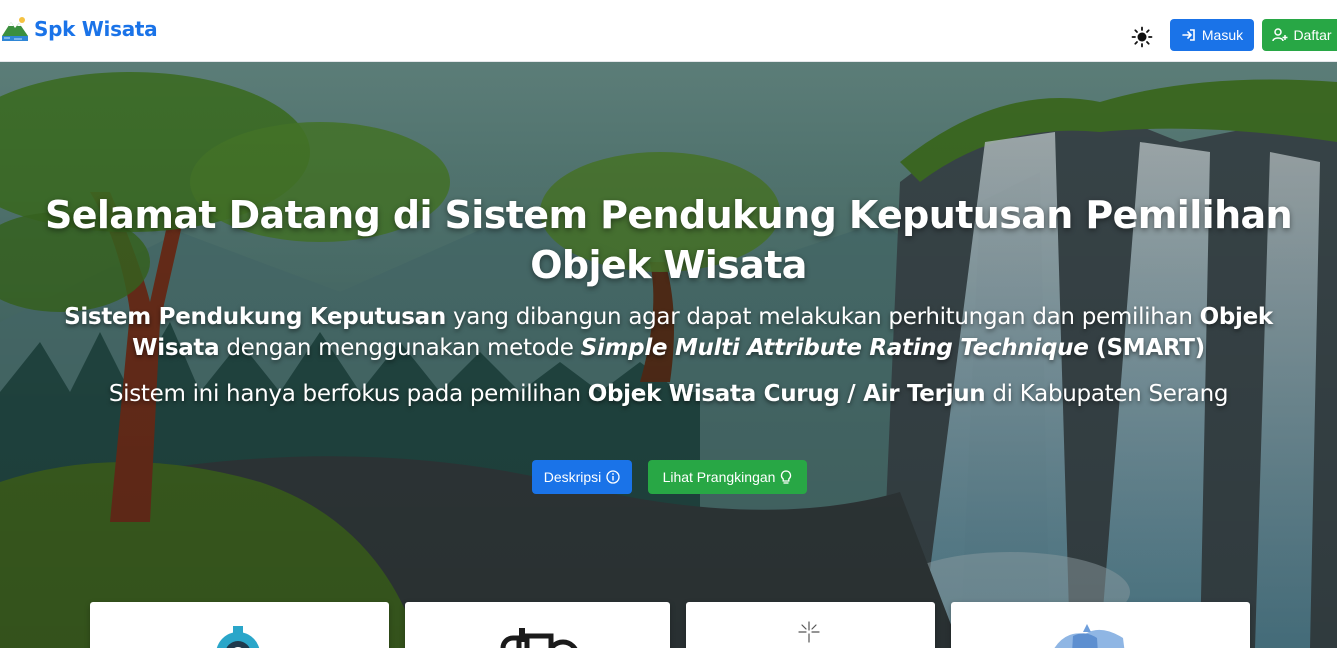  Describe the element at coordinates (1089, 636) in the screenshot. I see `waterfall-icon` at that location.